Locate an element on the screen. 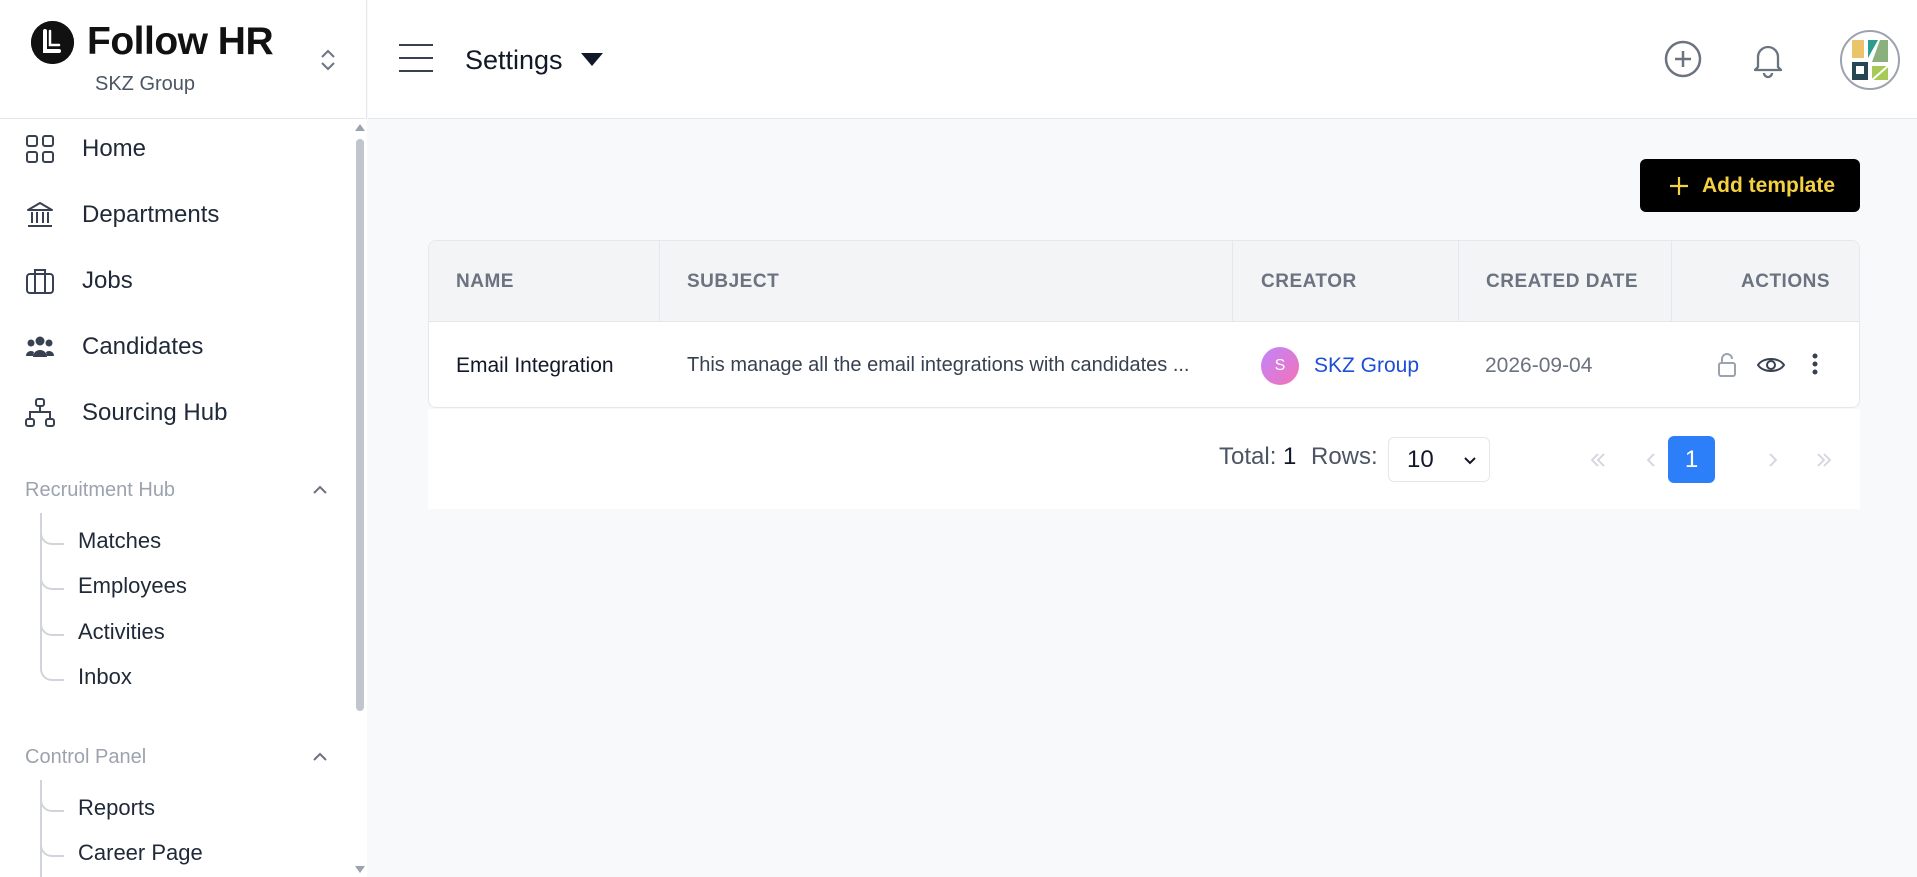  add-circle-icon is located at coordinates (1683, 59).